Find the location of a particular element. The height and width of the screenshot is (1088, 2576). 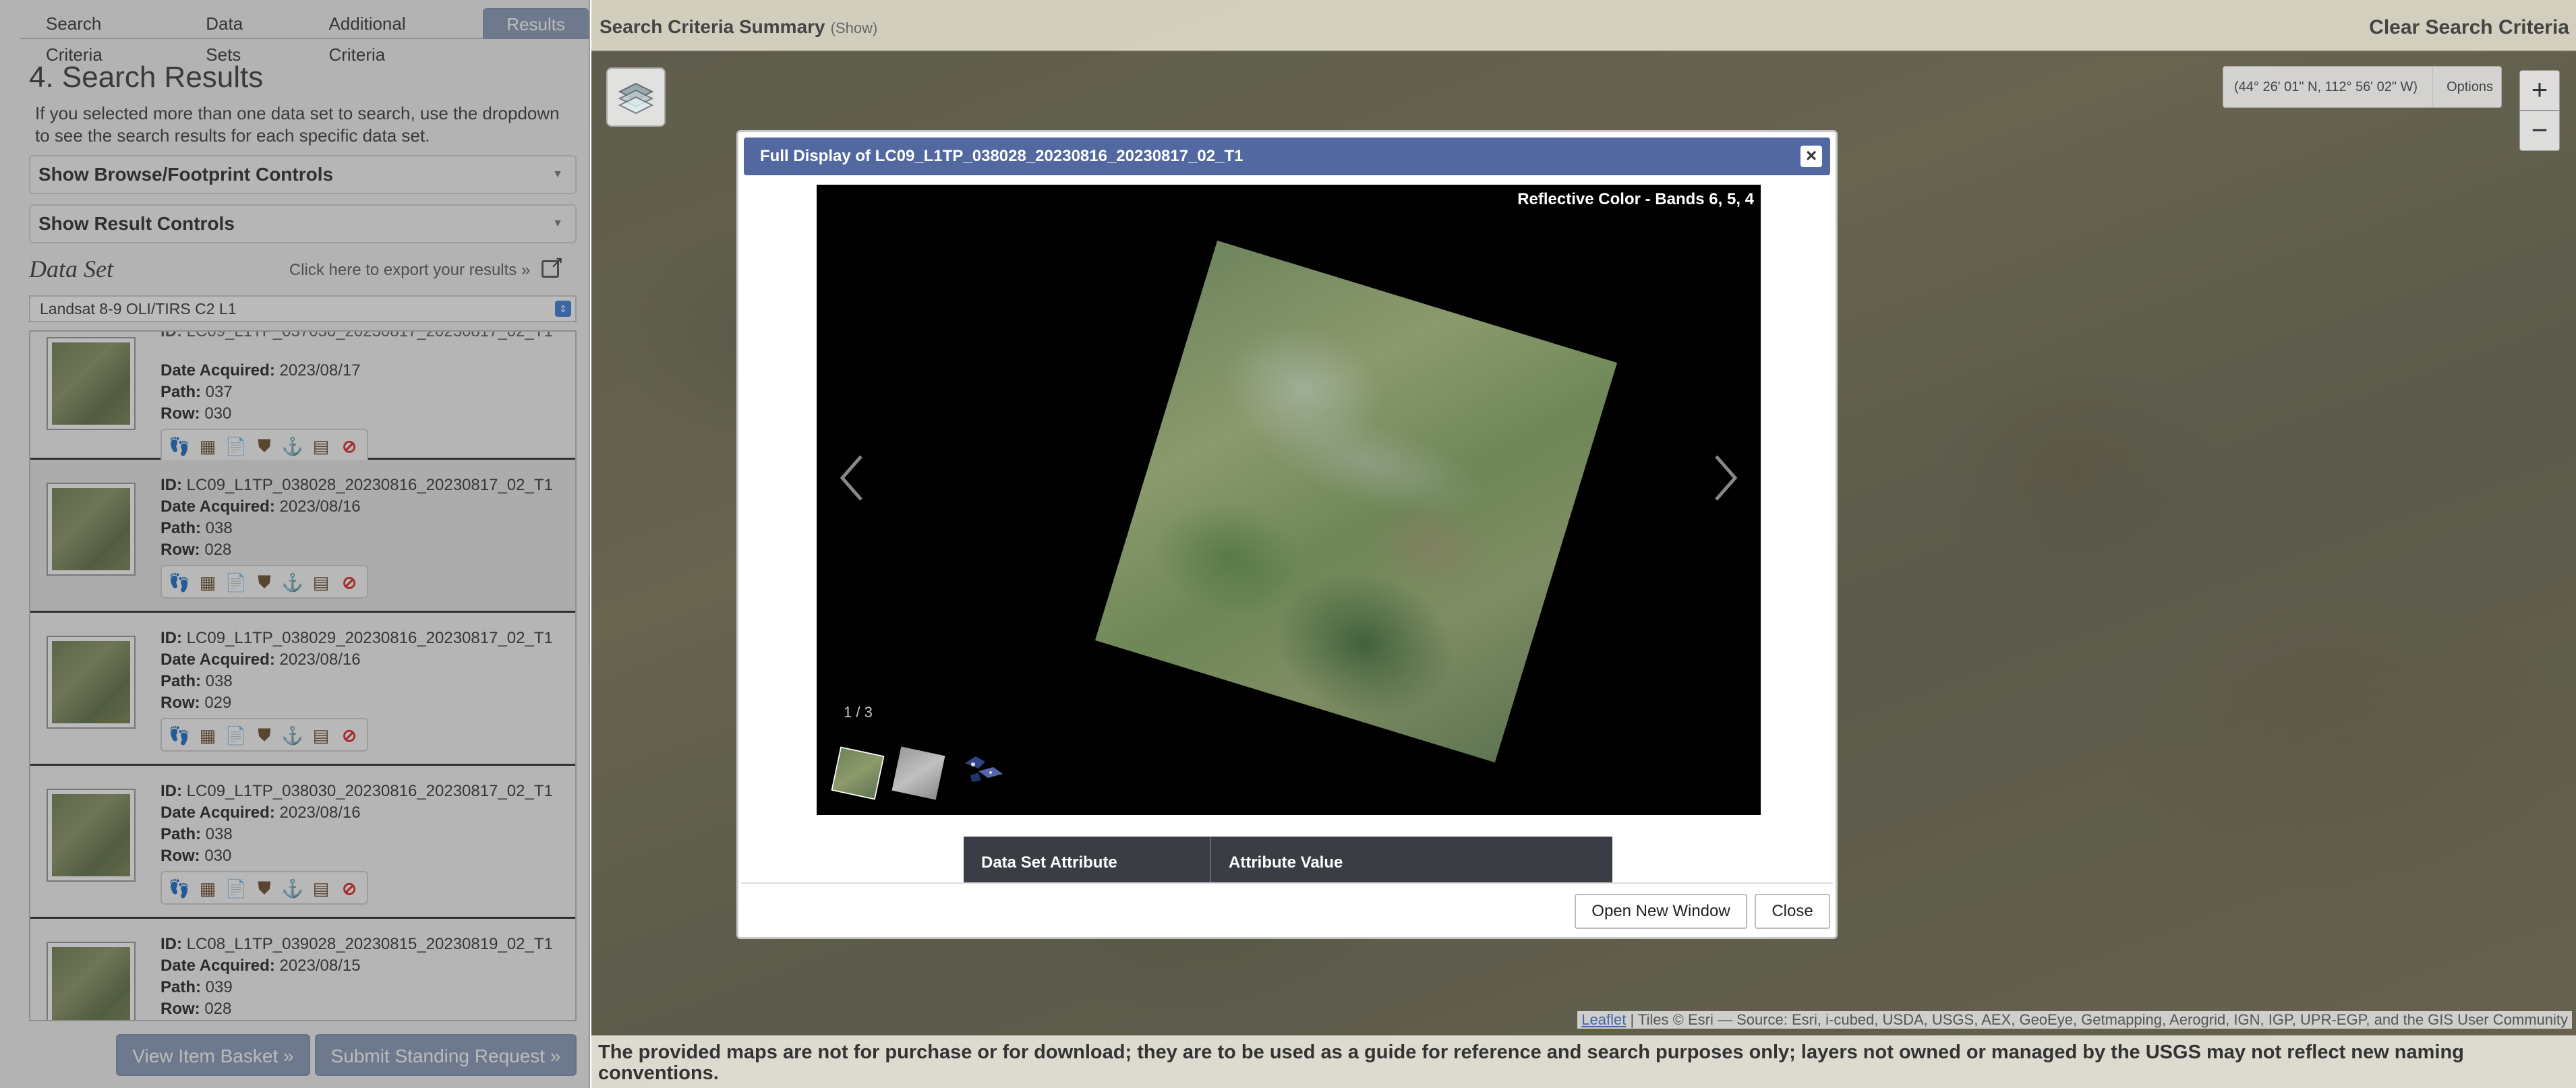

clear-search-criteria-link: Clear Search Criteria is located at coordinates (2469, 27).